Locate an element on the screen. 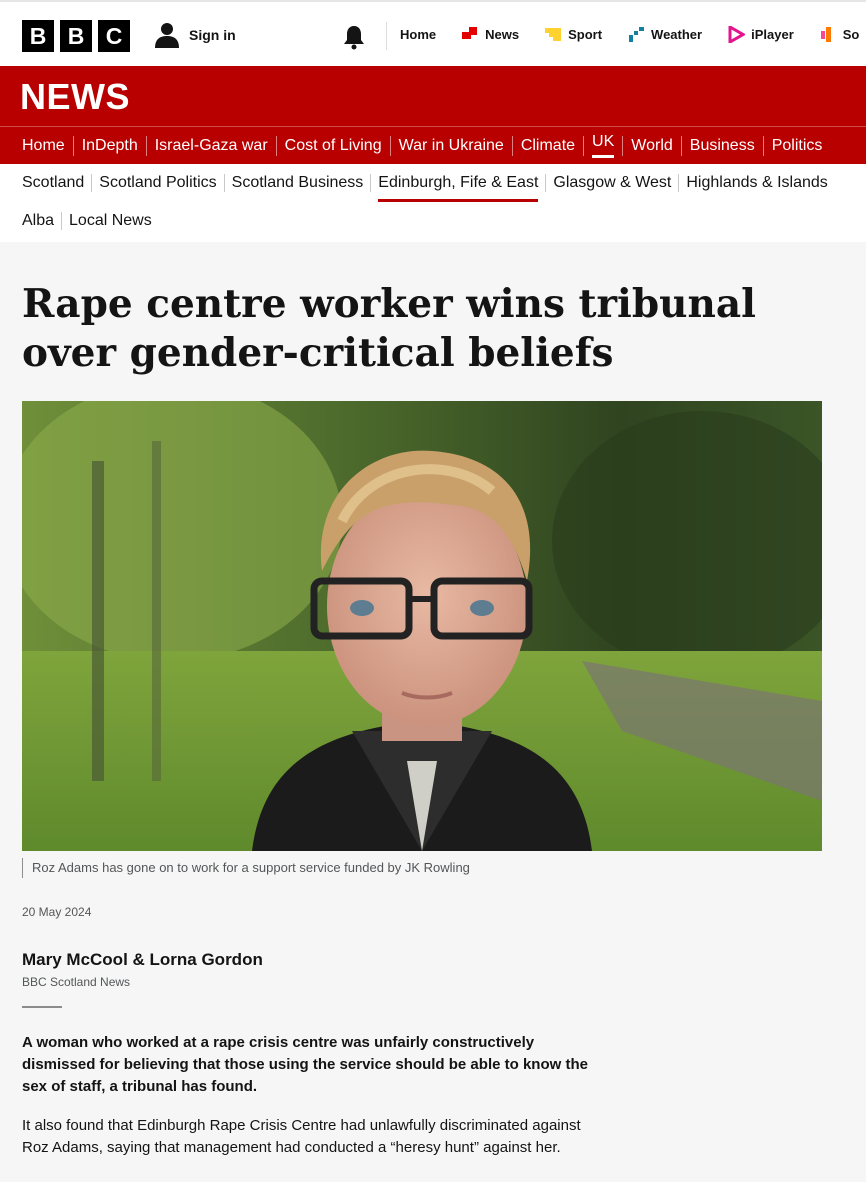  sub-nav-label: Scotland Politics is located at coordinates (158, 182).